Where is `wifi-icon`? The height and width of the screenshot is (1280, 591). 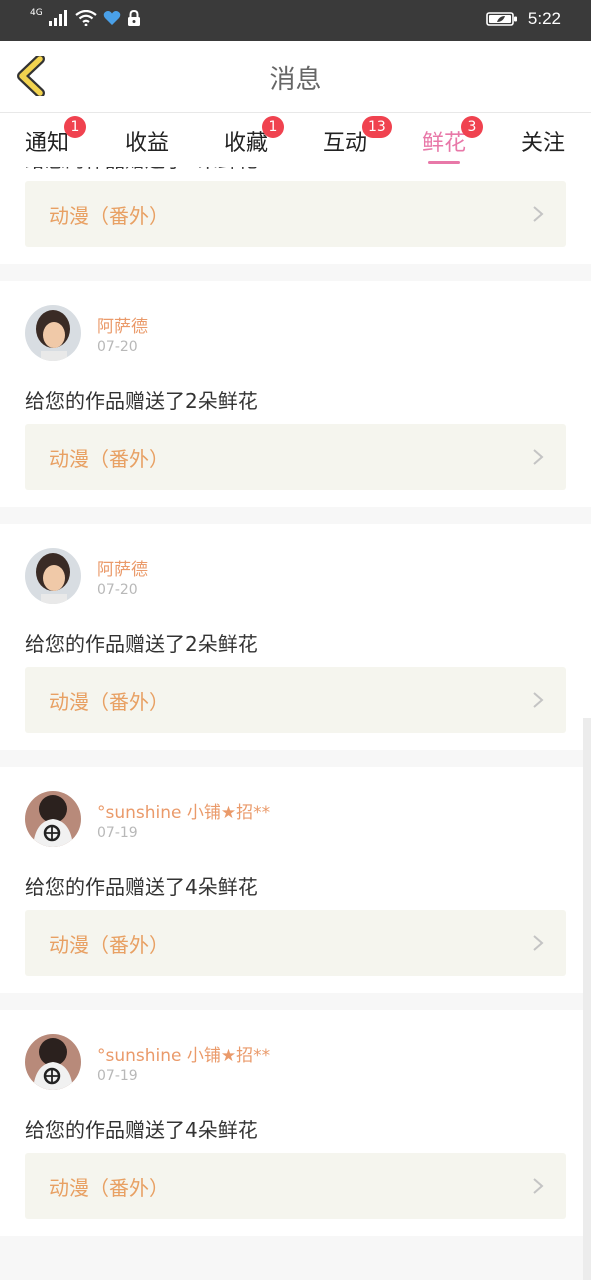
wifi-icon is located at coordinates (86, 18).